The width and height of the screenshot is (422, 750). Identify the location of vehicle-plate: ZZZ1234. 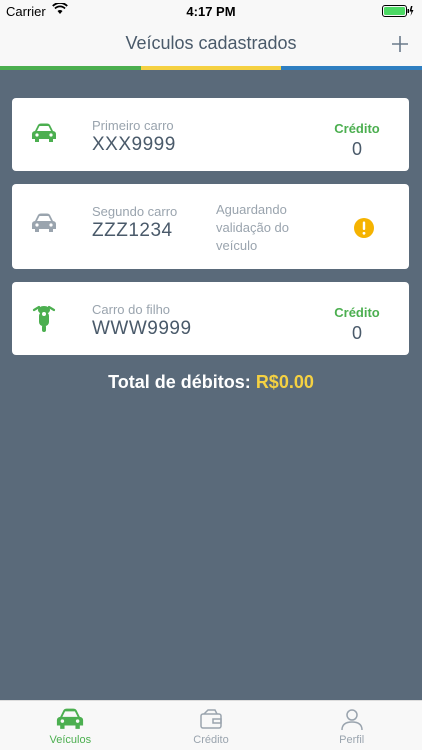
(132, 230).